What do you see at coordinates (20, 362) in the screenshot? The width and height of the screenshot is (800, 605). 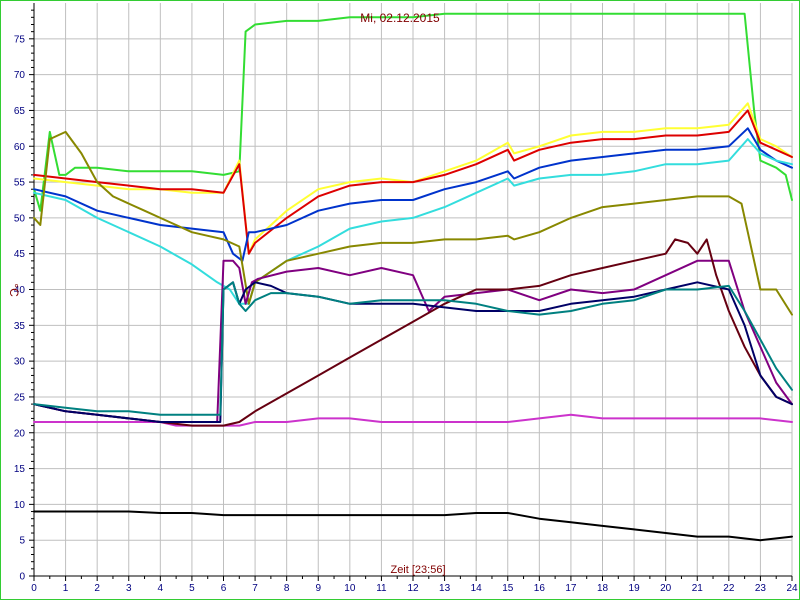 I see `y-tick-label: 30` at bounding box center [20, 362].